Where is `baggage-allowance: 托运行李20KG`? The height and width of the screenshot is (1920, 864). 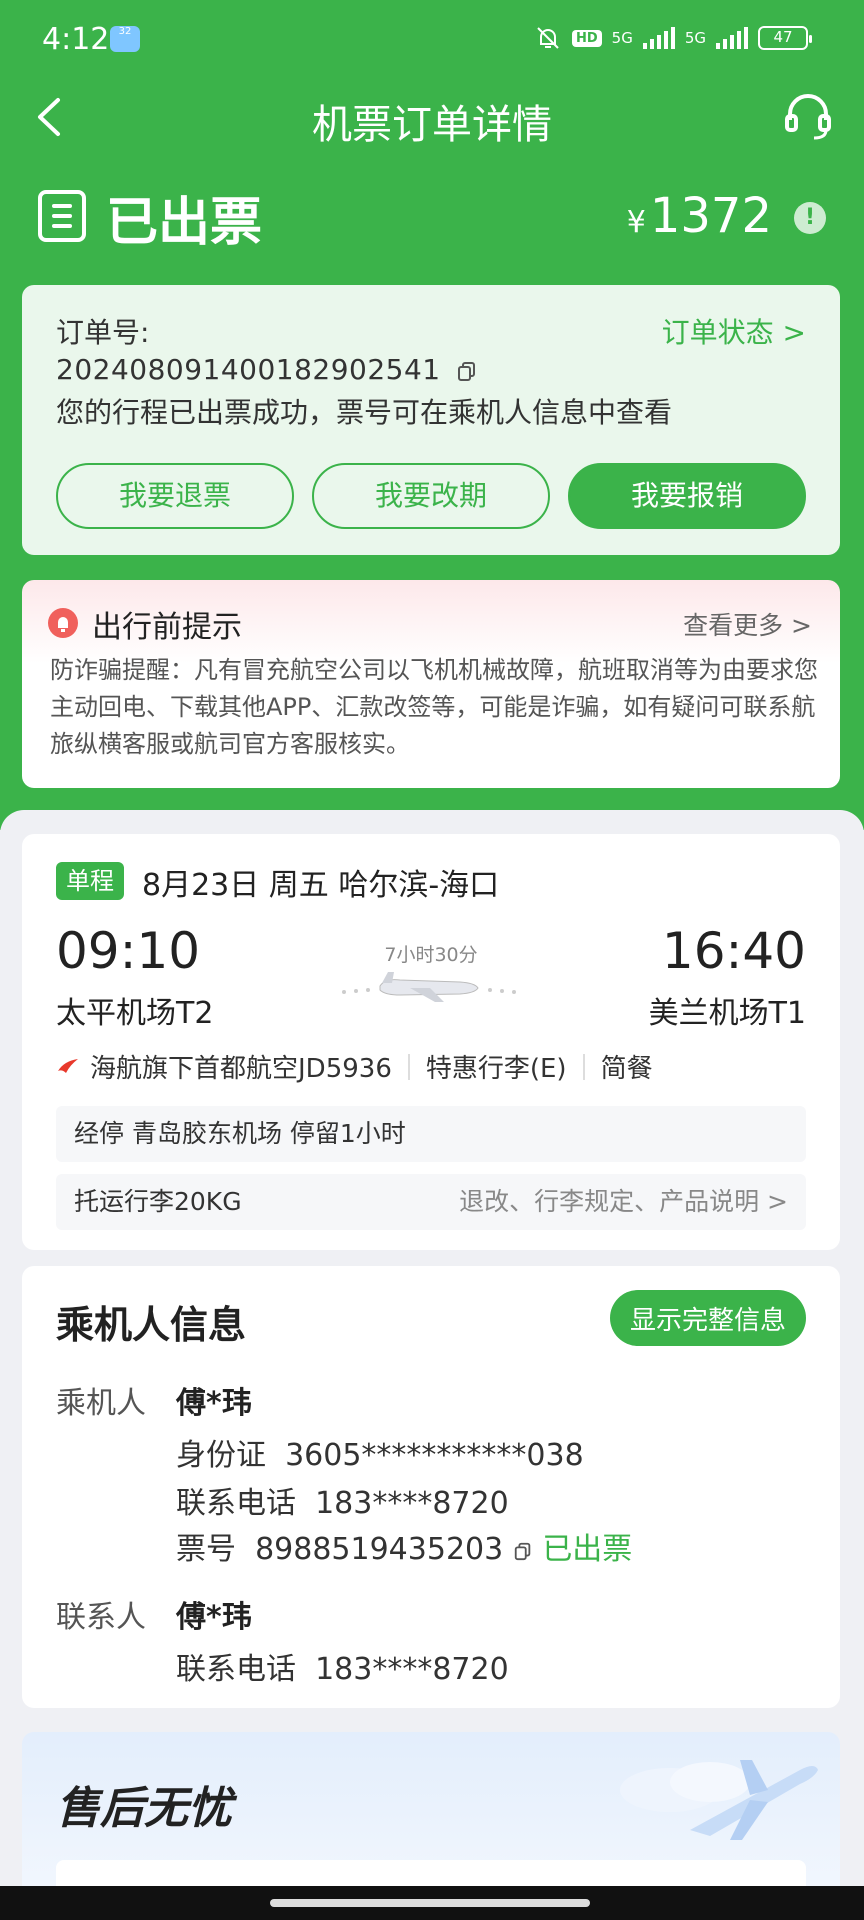
baggage-allowance: 托运行李20KG is located at coordinates (158, 1201).